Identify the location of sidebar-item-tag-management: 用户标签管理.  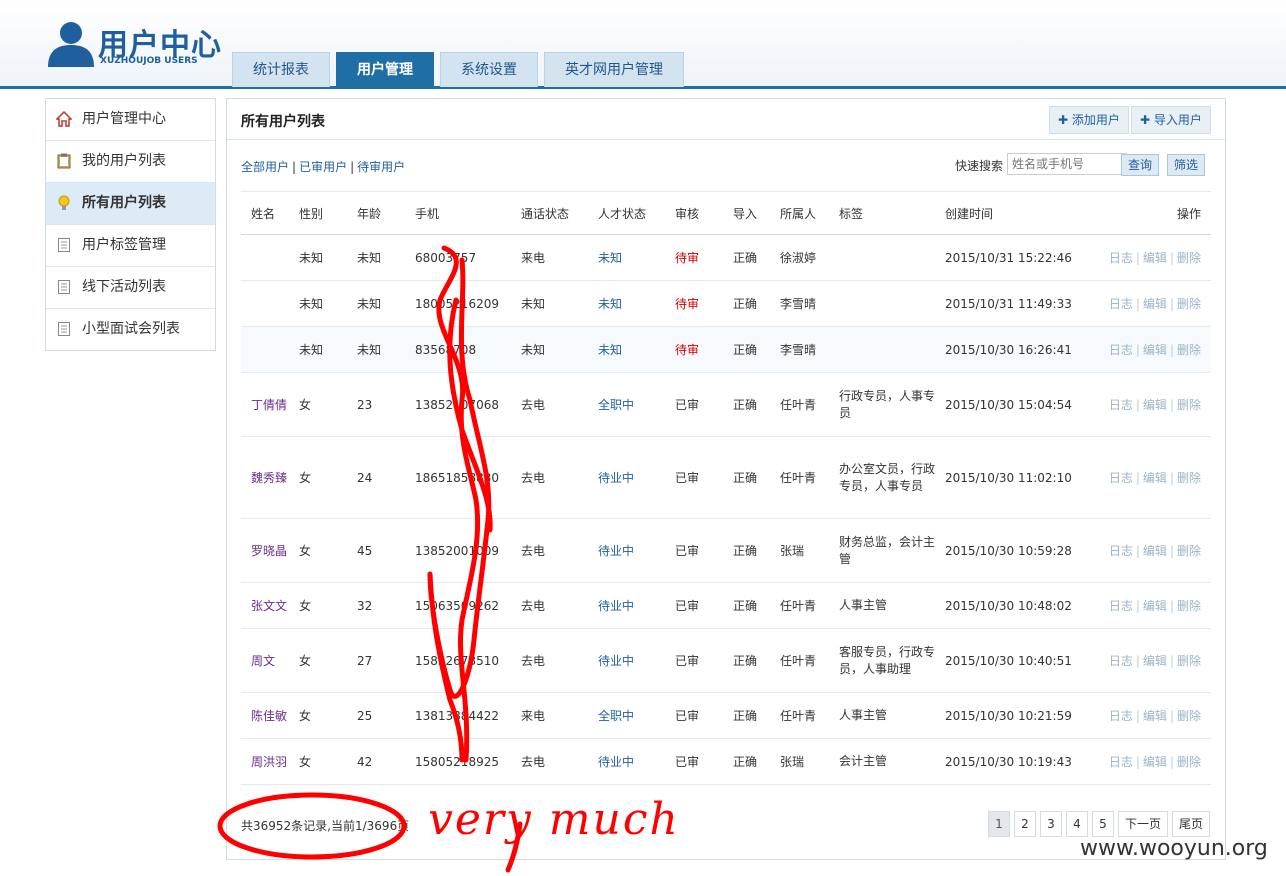
(130, 246).